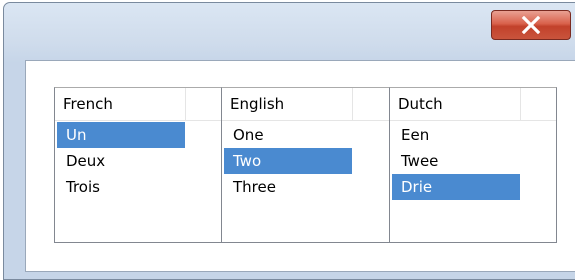  What do you see at coordinates (138, 187) in the screenshot?
I see `list-item-trois: Trois` at bounding box center [138, 187].